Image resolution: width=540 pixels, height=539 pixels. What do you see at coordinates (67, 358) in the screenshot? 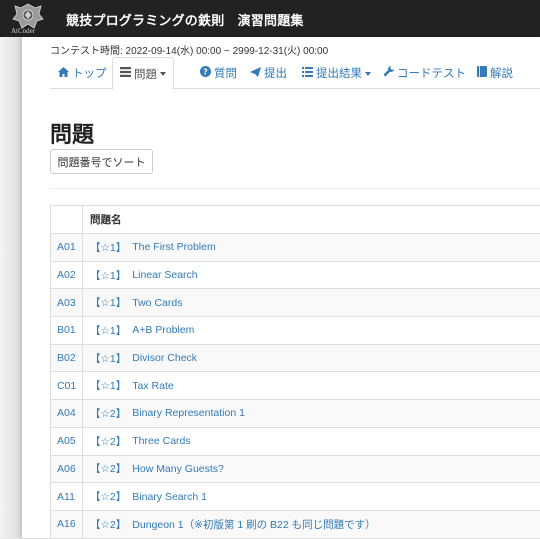
I see `task-id-link: B02` at bounding box center [67, 358].